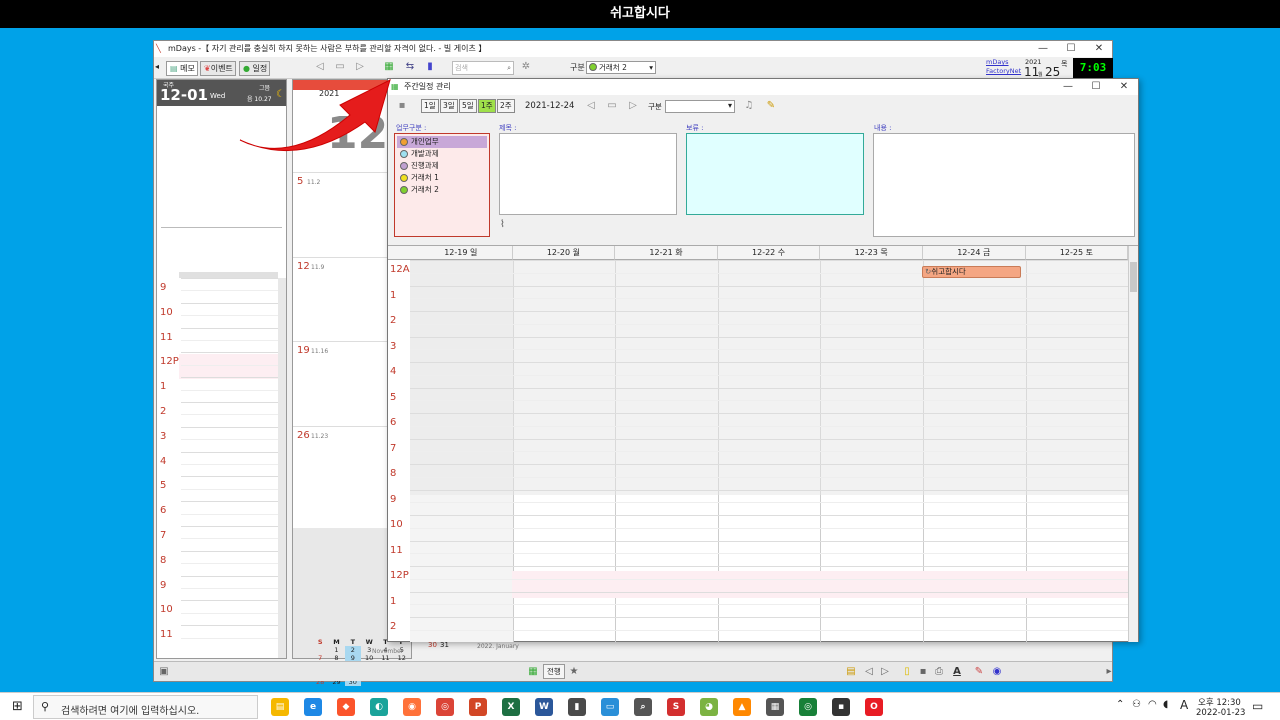 The image size is (1280, 720). Describe the element at coordinates (164, 672) in the screenshot. I see `layout-icon: ▣` at that location.